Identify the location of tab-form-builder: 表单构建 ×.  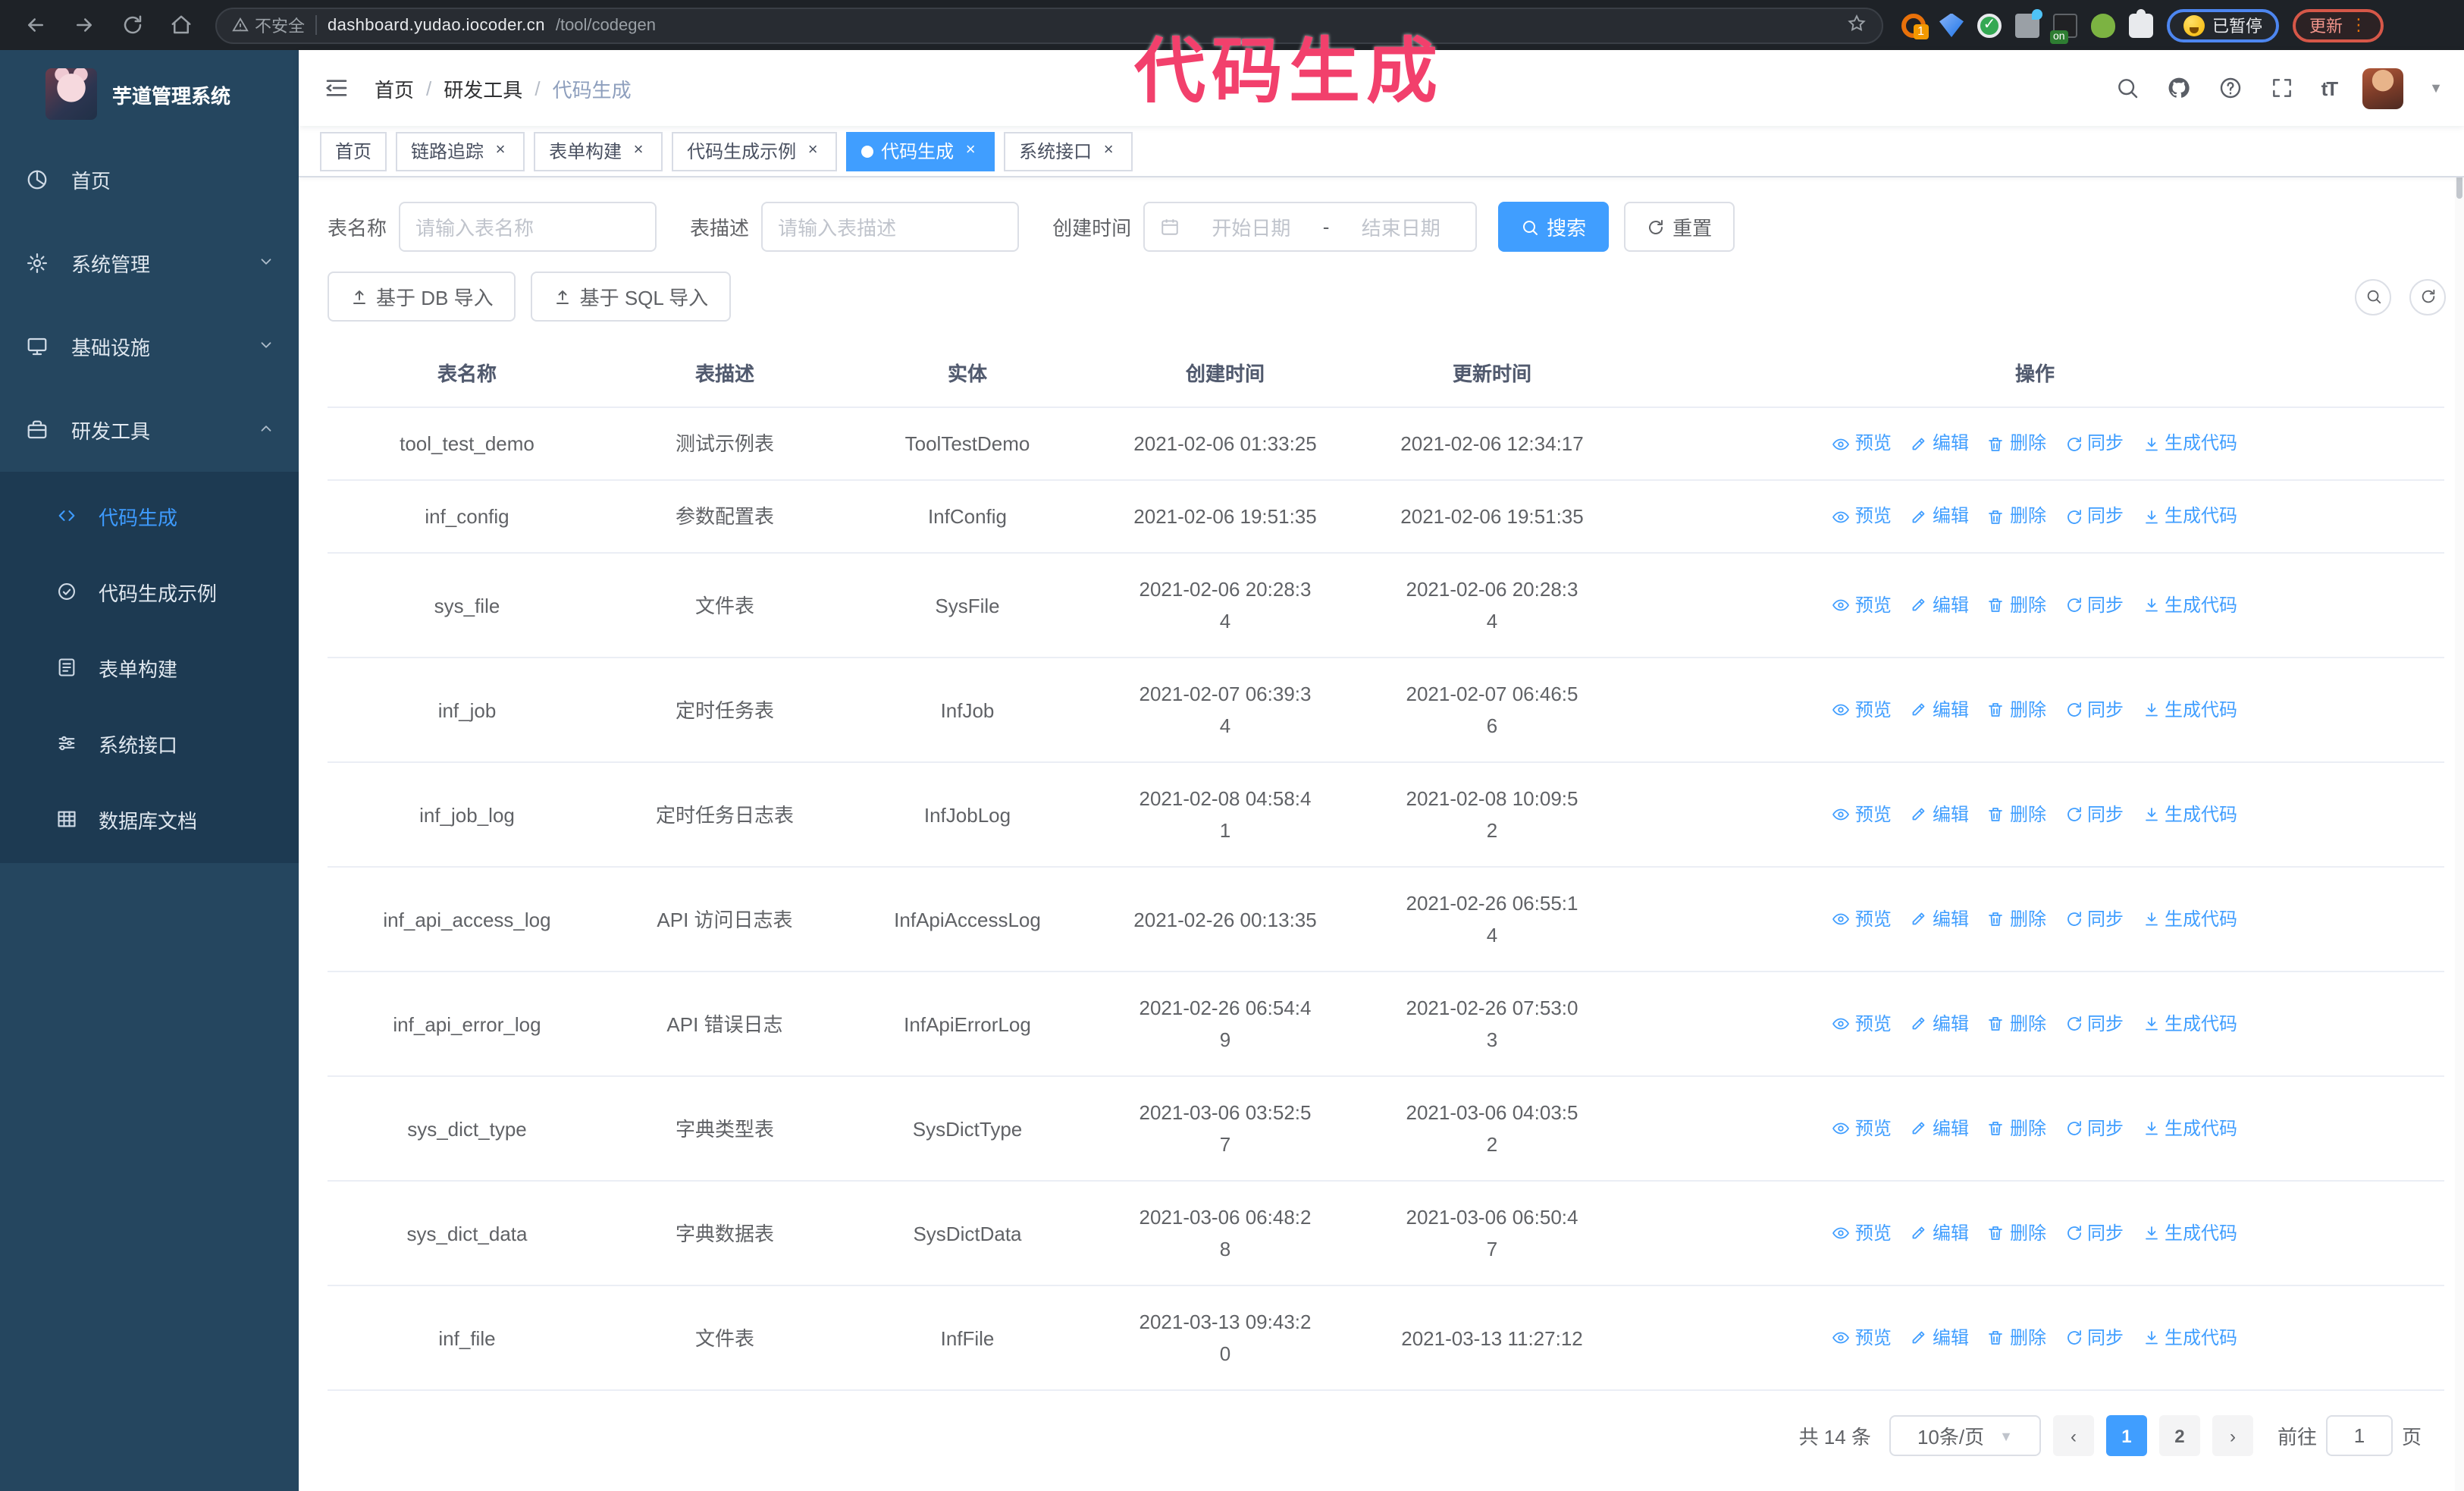
(598, 151).